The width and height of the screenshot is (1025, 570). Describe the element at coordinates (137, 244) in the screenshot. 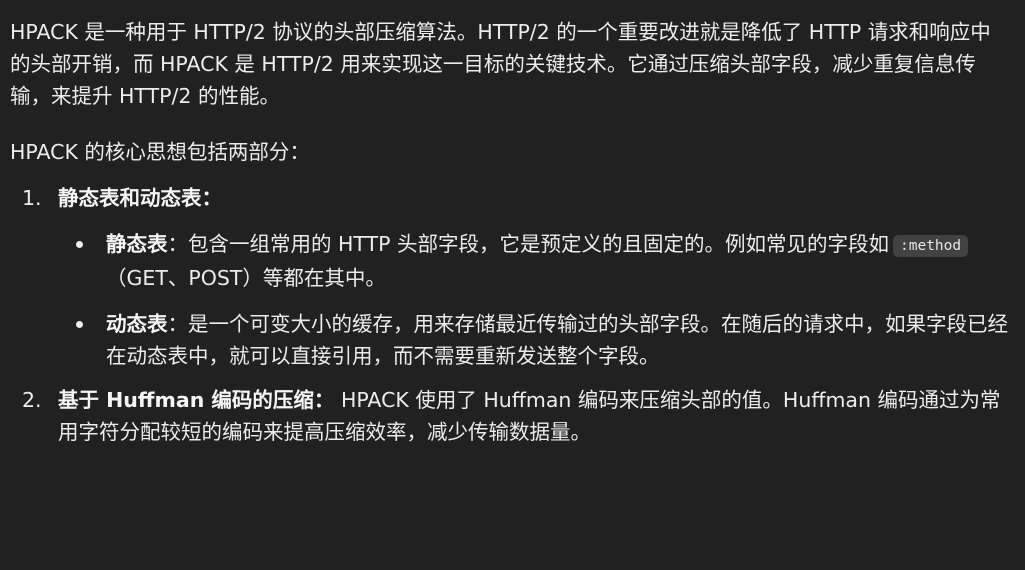

I see `bullet-term: 静态表` at that location.